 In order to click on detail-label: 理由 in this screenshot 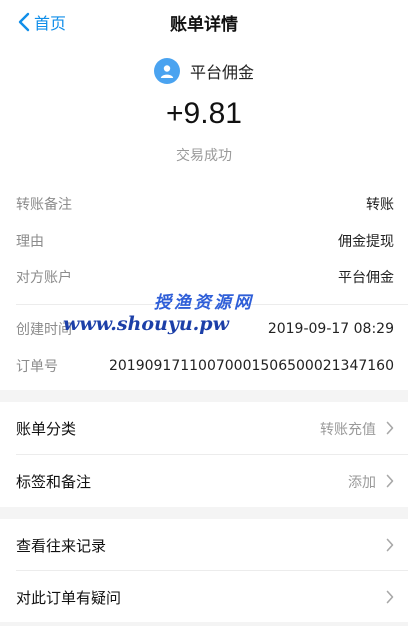, I will do `click(30, 242)`.